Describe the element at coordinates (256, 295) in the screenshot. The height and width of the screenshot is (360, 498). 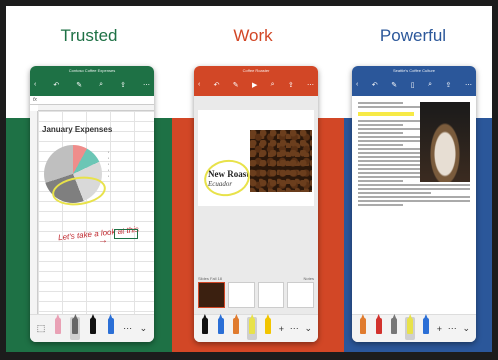
I see `slide-thumbnails` at that location.